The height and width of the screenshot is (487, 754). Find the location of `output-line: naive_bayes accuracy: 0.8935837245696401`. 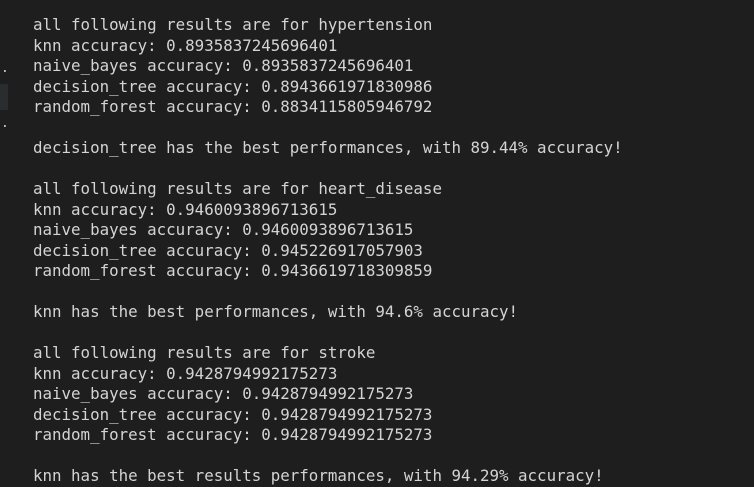

output-line: naive_bayes accuracy: 0.8935837245696401 is located at coordinates (223, 65).